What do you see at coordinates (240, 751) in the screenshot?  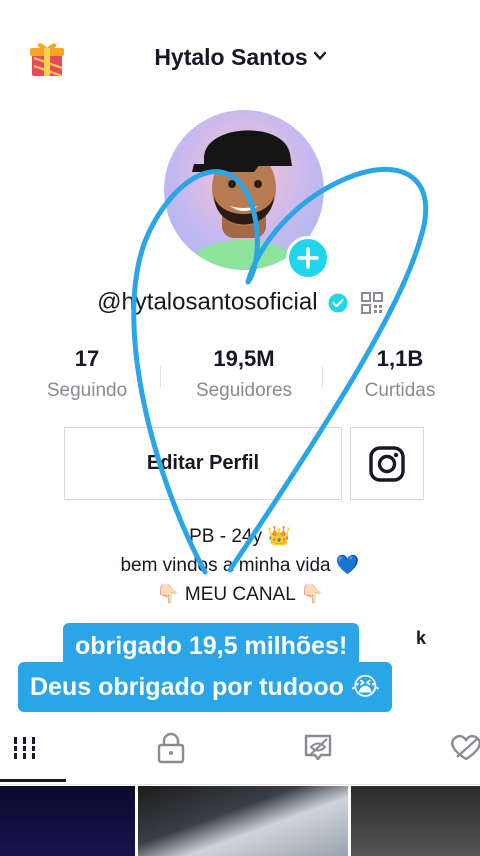 I see `profile-tabs` at bounding box center [240, 751].